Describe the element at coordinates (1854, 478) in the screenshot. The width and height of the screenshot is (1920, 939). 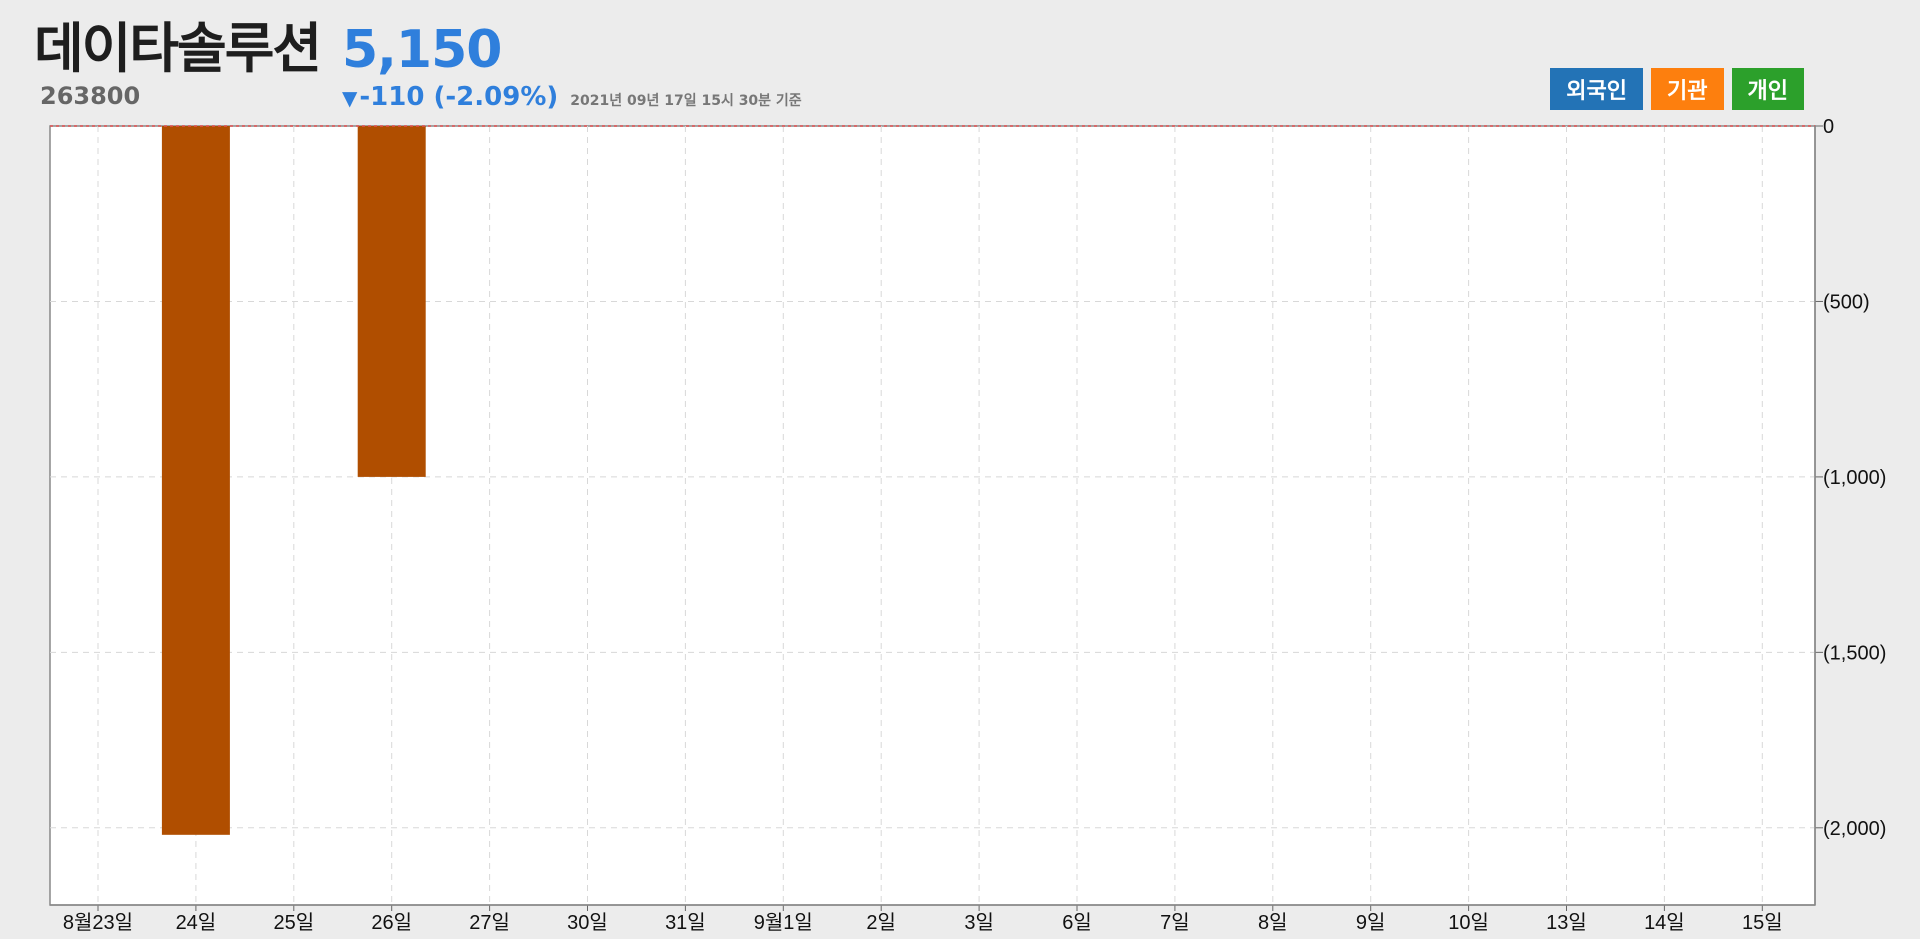
I see `y-tick-label: (1,000)` at that location.